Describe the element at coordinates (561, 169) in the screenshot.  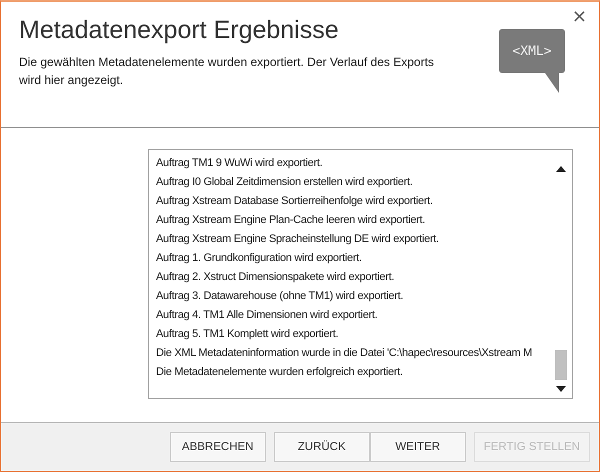
I see `scroll-up-icon` at that location.